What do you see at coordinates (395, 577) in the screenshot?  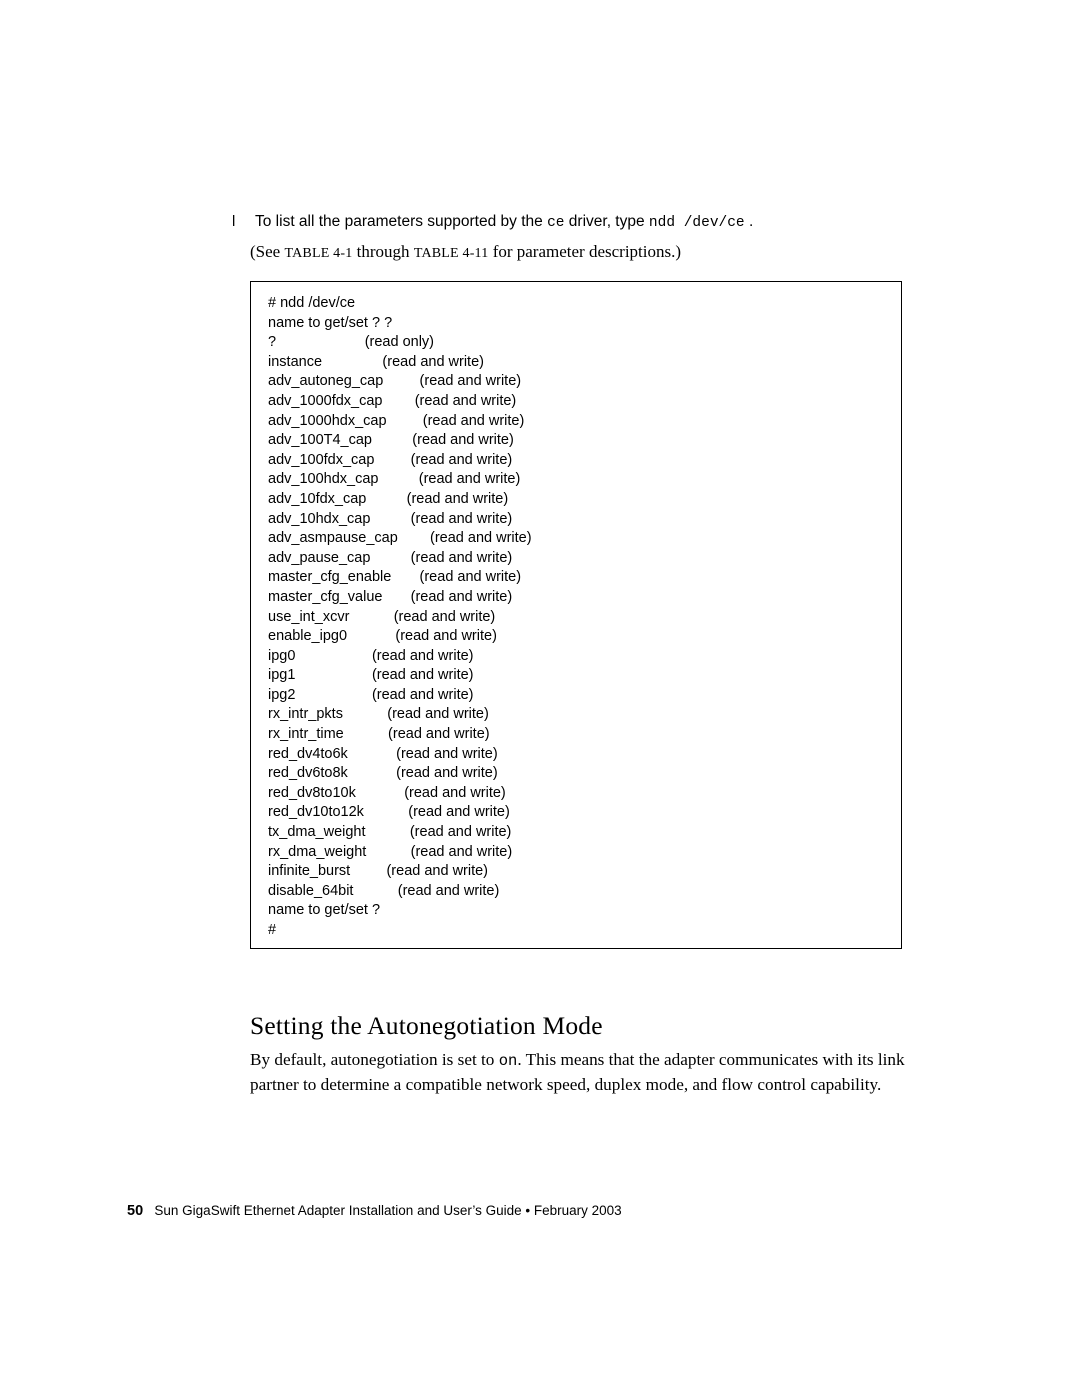 I see `code-line: master_cfg_enable (read and write)` at bounding box center [395, 577].